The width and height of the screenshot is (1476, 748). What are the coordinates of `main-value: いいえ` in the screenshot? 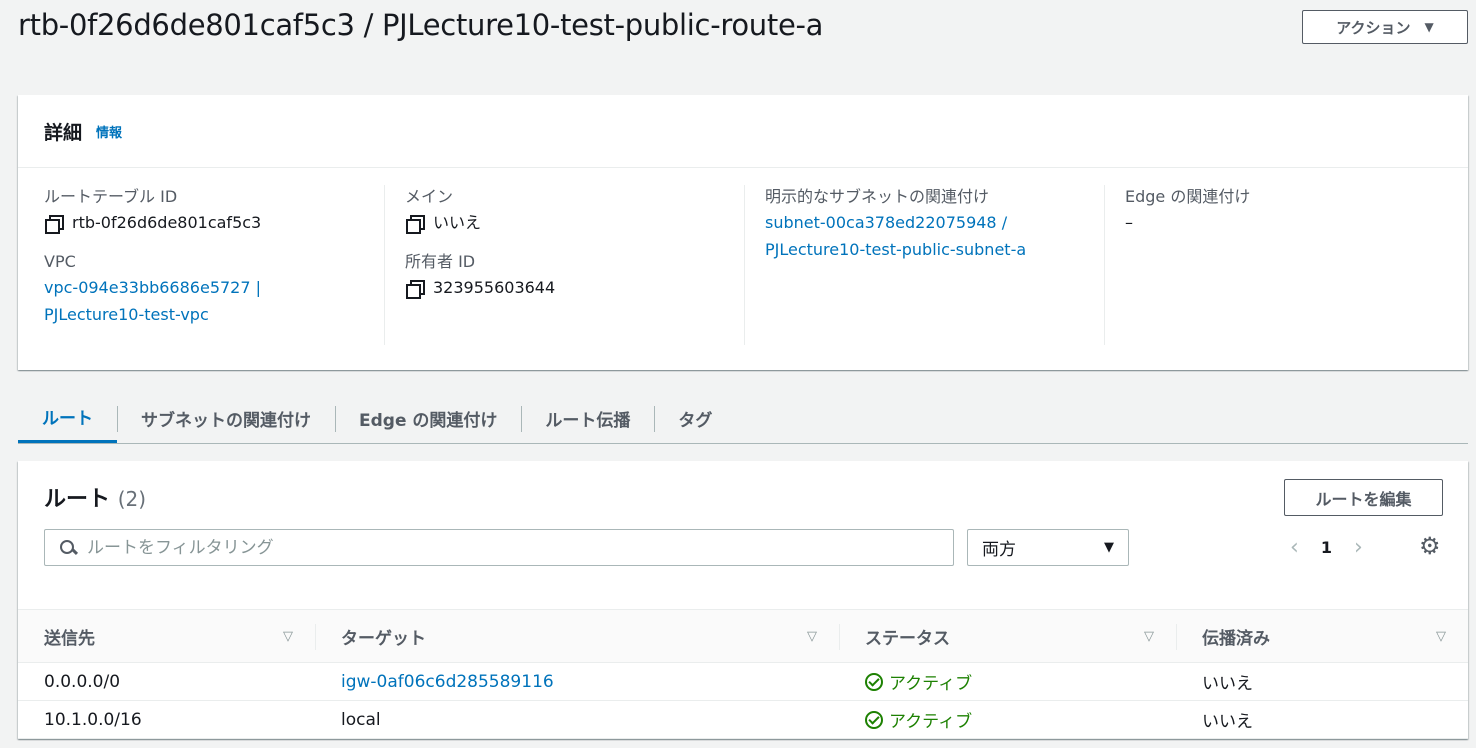 It's located at (457, 222).